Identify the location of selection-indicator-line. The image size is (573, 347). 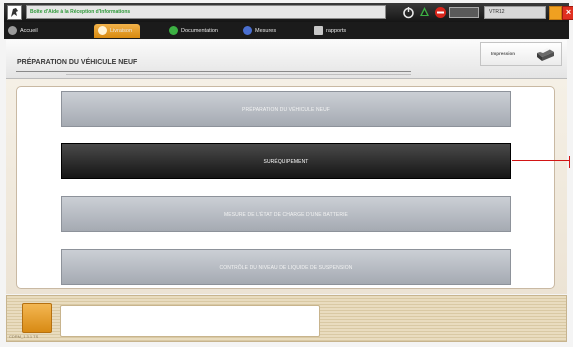
(541, 160).